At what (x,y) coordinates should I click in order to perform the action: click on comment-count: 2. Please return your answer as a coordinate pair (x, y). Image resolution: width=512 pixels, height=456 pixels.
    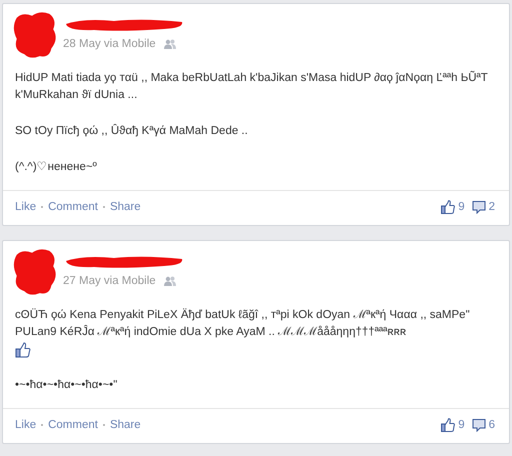
    Looking at the image, I should click on (491, 207).